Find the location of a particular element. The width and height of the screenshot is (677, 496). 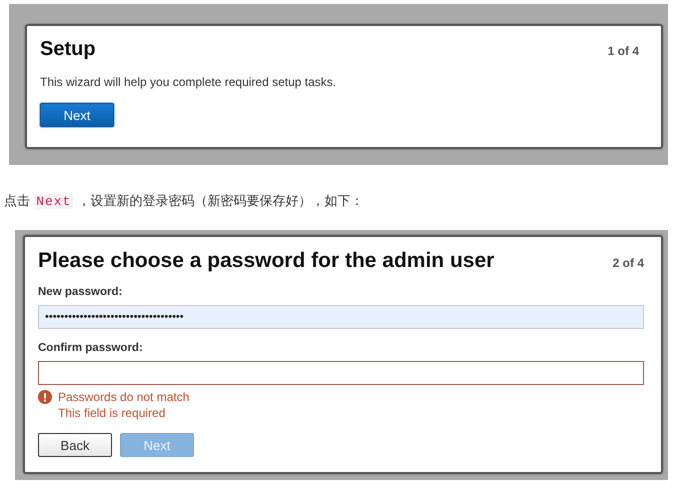

error-icon is located at coordinates (45, 397).